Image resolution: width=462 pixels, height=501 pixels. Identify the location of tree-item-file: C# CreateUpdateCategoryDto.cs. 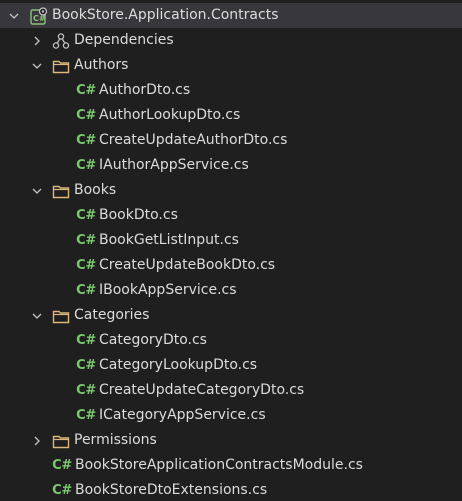
(231, 390).